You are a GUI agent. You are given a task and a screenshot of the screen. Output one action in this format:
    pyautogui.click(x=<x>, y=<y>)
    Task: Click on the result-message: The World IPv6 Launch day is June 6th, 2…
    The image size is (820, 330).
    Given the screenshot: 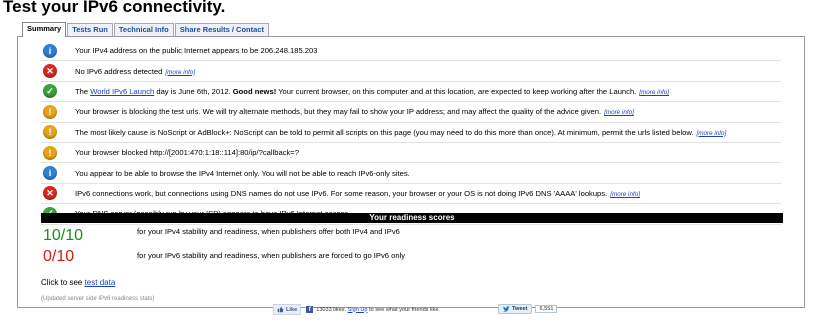 What is the action you would take?
    pyautogui.click(x=372, y=91)
    